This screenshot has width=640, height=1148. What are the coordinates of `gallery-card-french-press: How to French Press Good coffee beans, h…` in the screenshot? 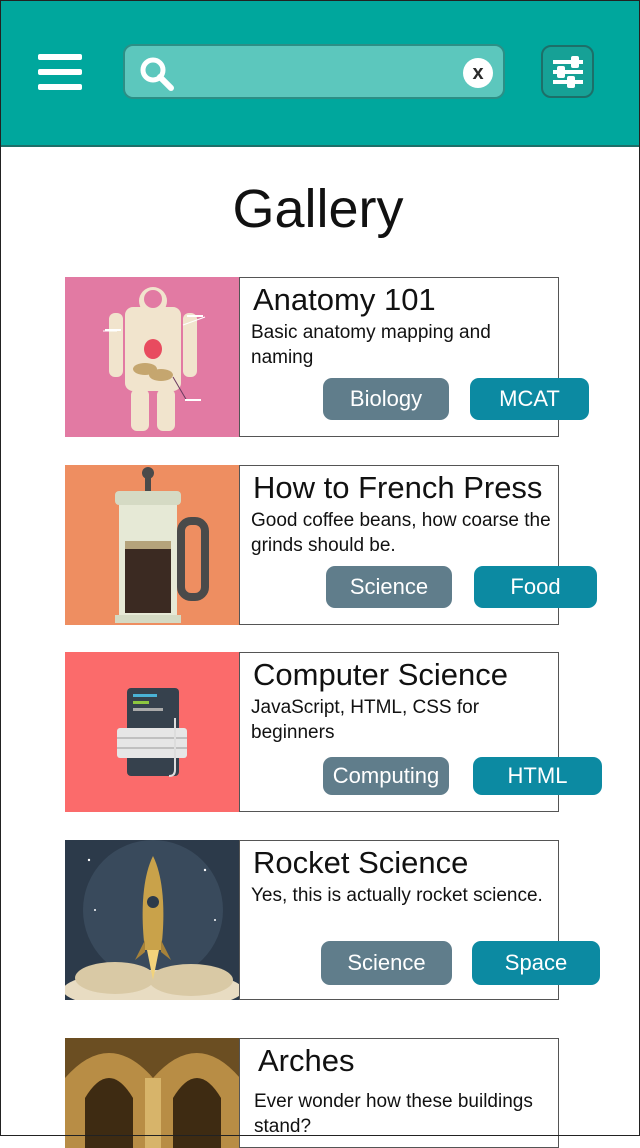 It's located at (331, 545).